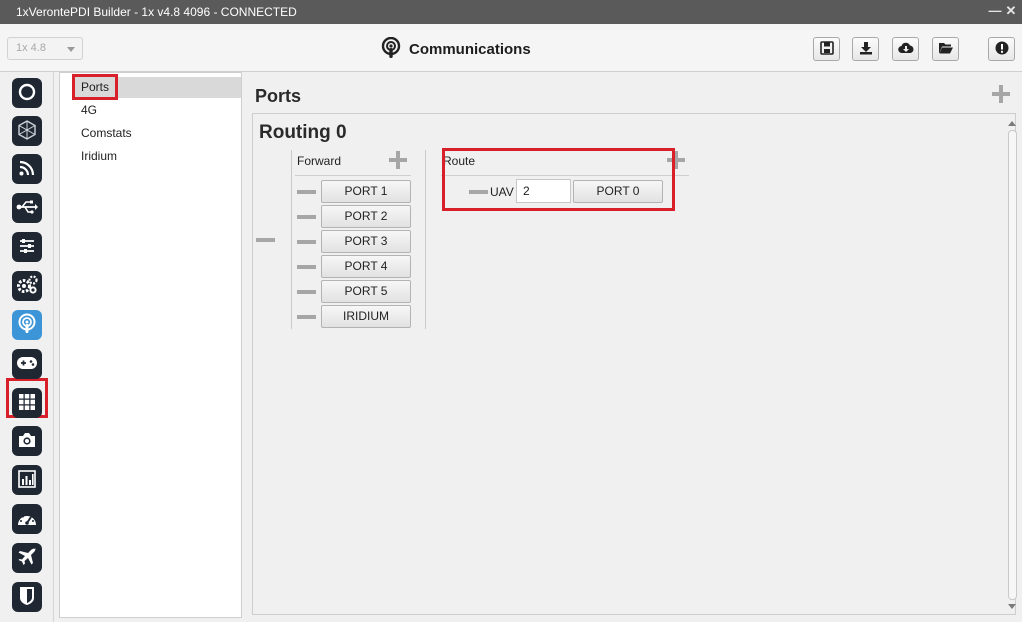 The width and height of the screenshot is (1022, 622). Describe the element at coordinates (1011, 11) in the screenshot. I see `close-icon: ✕` at that location.